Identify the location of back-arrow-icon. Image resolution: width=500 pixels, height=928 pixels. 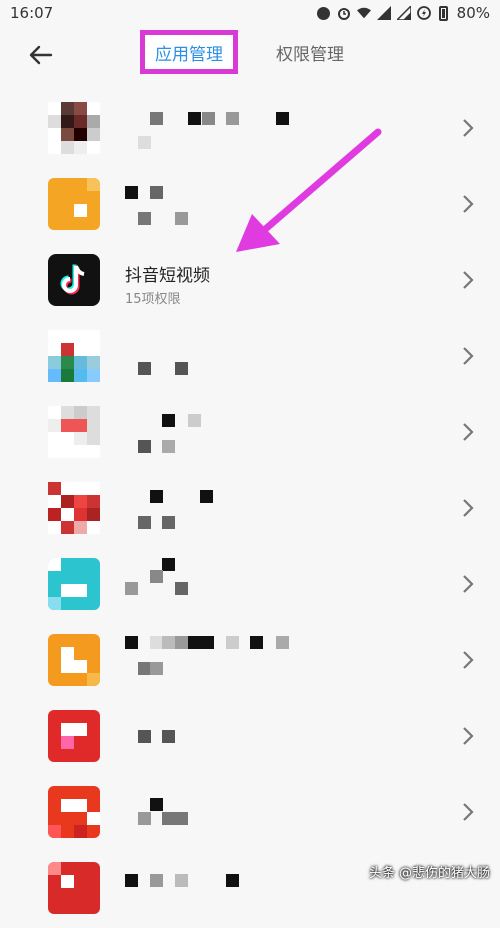
(41, 55).